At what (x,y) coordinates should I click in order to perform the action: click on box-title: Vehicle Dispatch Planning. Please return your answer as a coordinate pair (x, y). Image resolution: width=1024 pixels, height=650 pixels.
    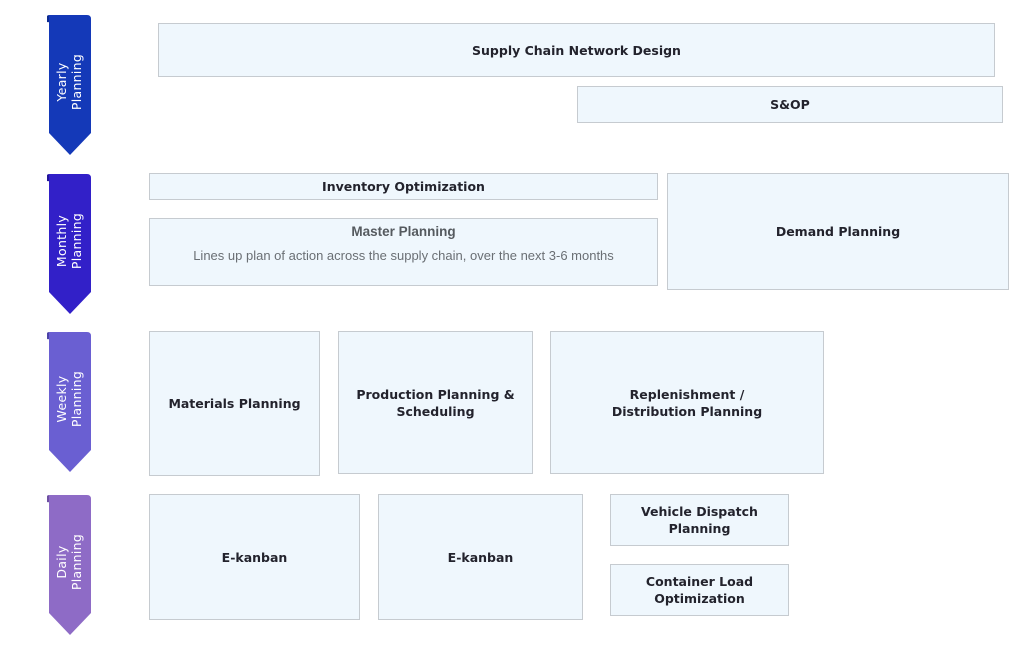
    Looking at the image, I should click on (699, 520).